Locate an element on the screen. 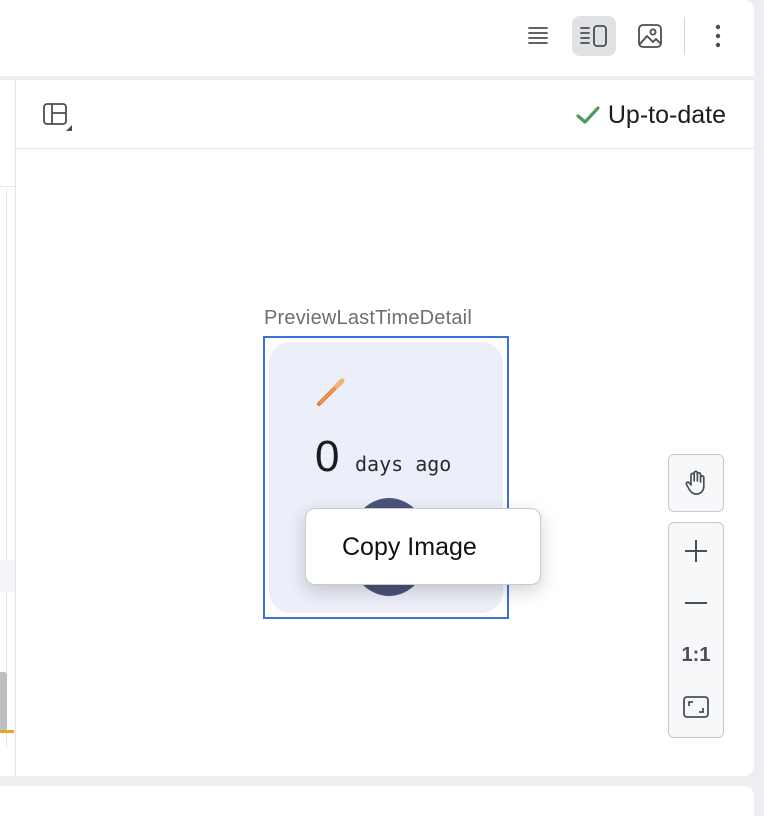 This screenshot has width=764, height=816. zoom-out-button is located at coordinates (696, 603).